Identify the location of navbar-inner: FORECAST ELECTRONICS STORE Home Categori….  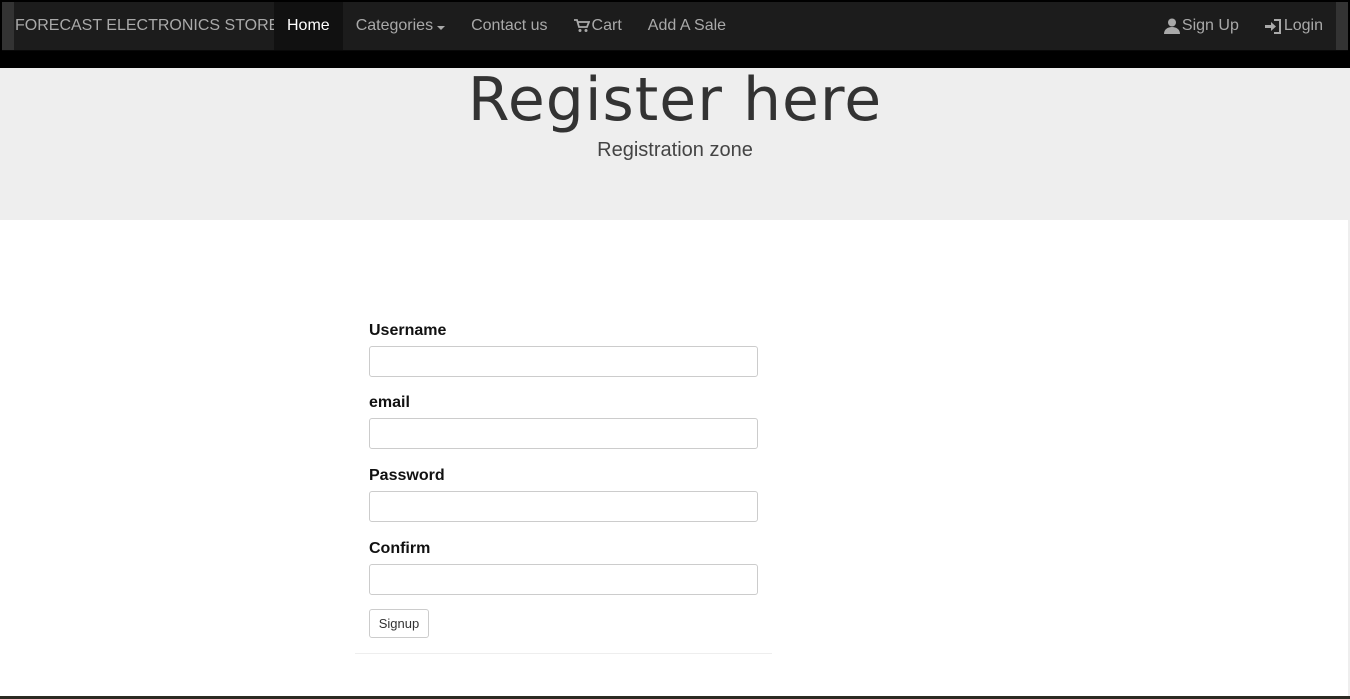
(675, 26).